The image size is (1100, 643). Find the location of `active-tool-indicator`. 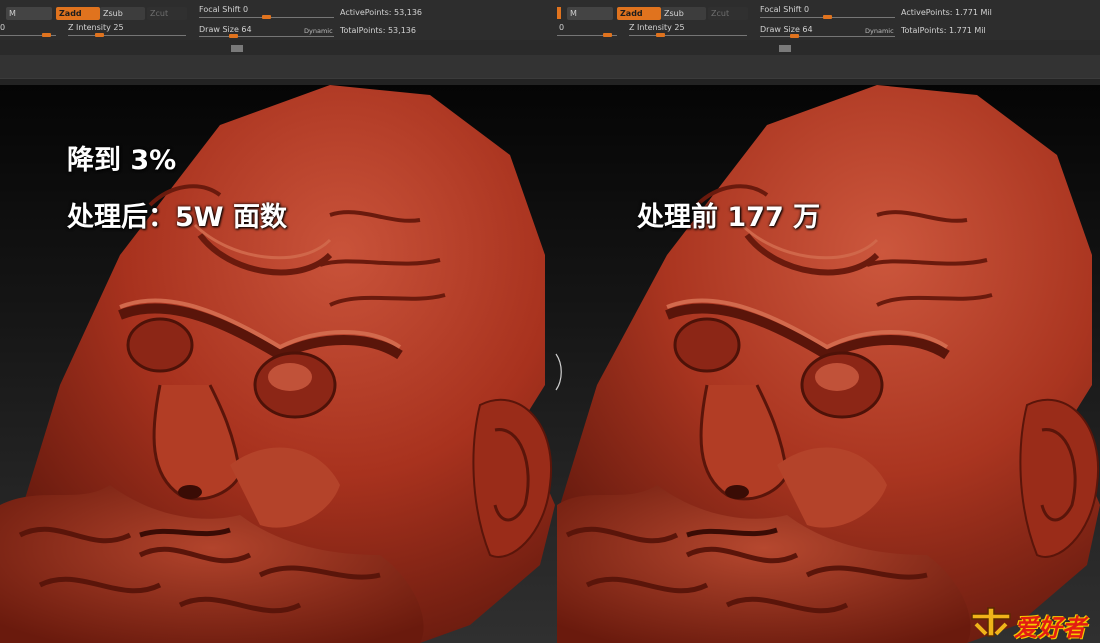

active-tool-indicator is located at coordinates (559, 13).